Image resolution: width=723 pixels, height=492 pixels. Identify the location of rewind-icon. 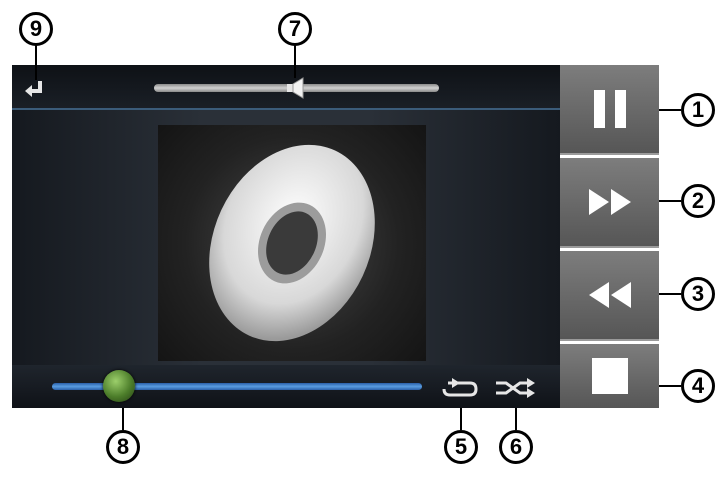
(609, 295).